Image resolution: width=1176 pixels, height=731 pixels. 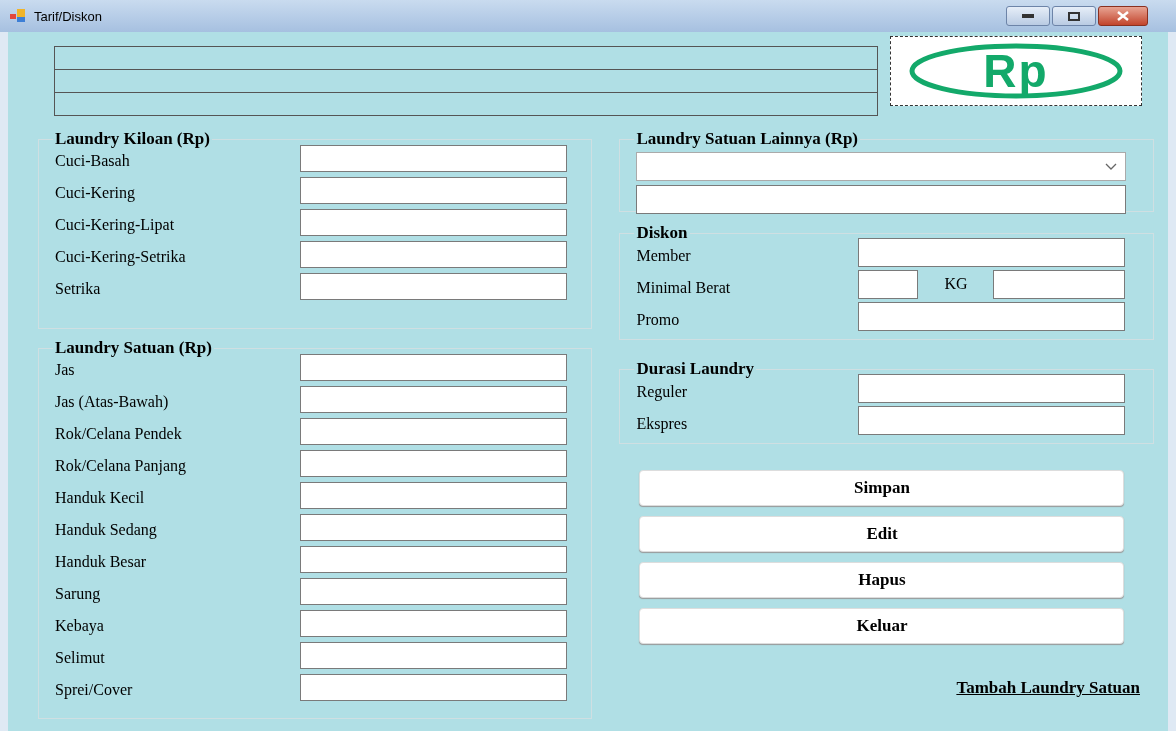 I want to click on field-label: Ekspres, so click(x=662, y=424).